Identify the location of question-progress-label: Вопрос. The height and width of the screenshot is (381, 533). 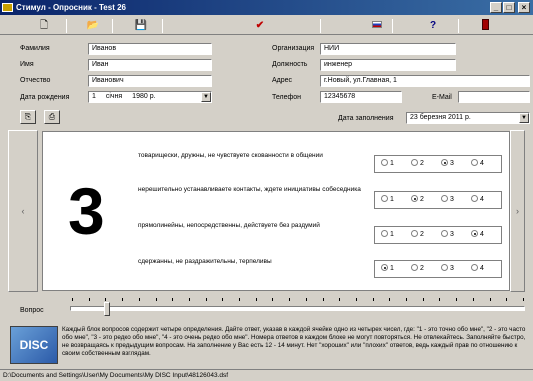
(32, 310).